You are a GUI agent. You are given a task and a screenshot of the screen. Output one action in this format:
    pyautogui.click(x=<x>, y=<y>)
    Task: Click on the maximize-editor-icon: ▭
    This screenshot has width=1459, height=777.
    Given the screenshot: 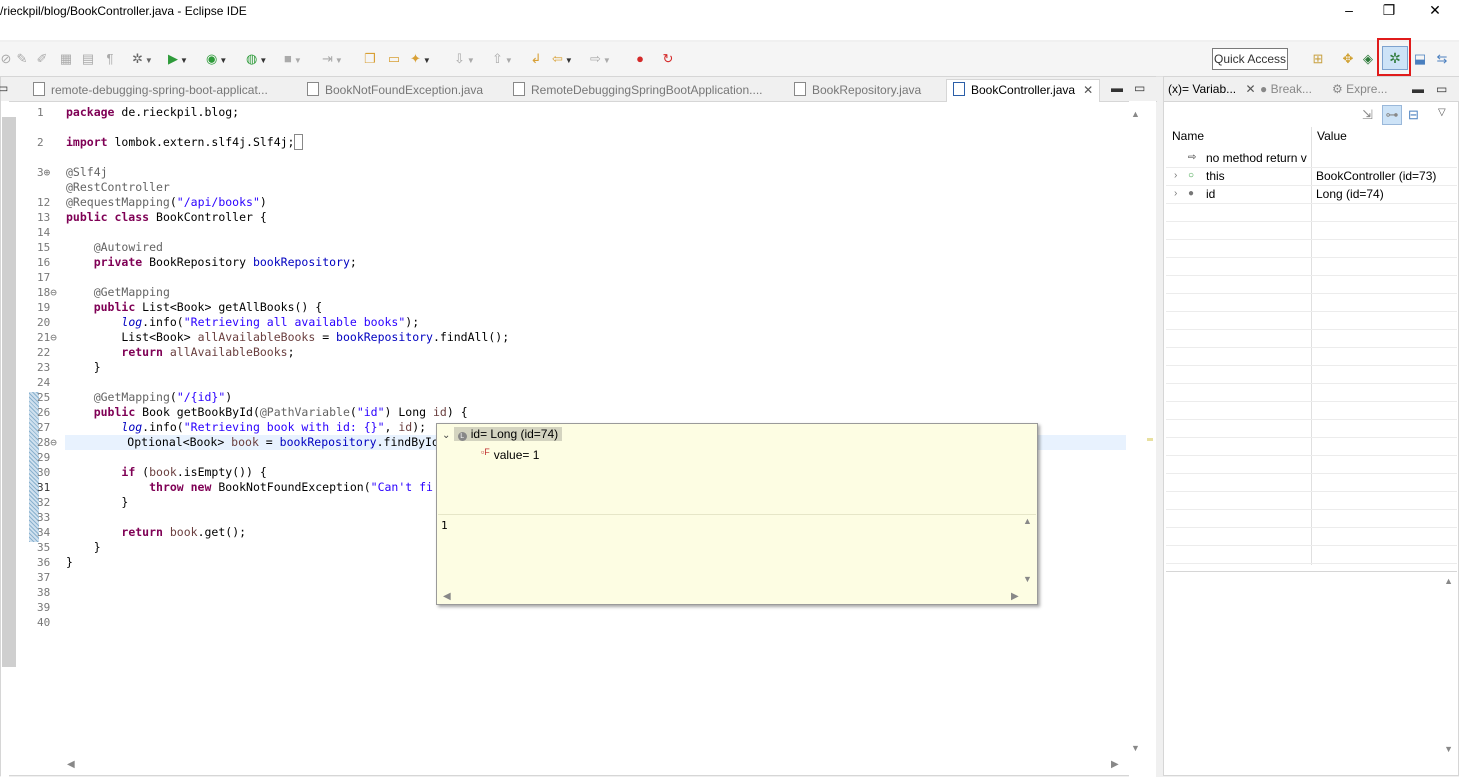 What is the action you would take?
    pyautogui.click(x=1139, y=88)
    